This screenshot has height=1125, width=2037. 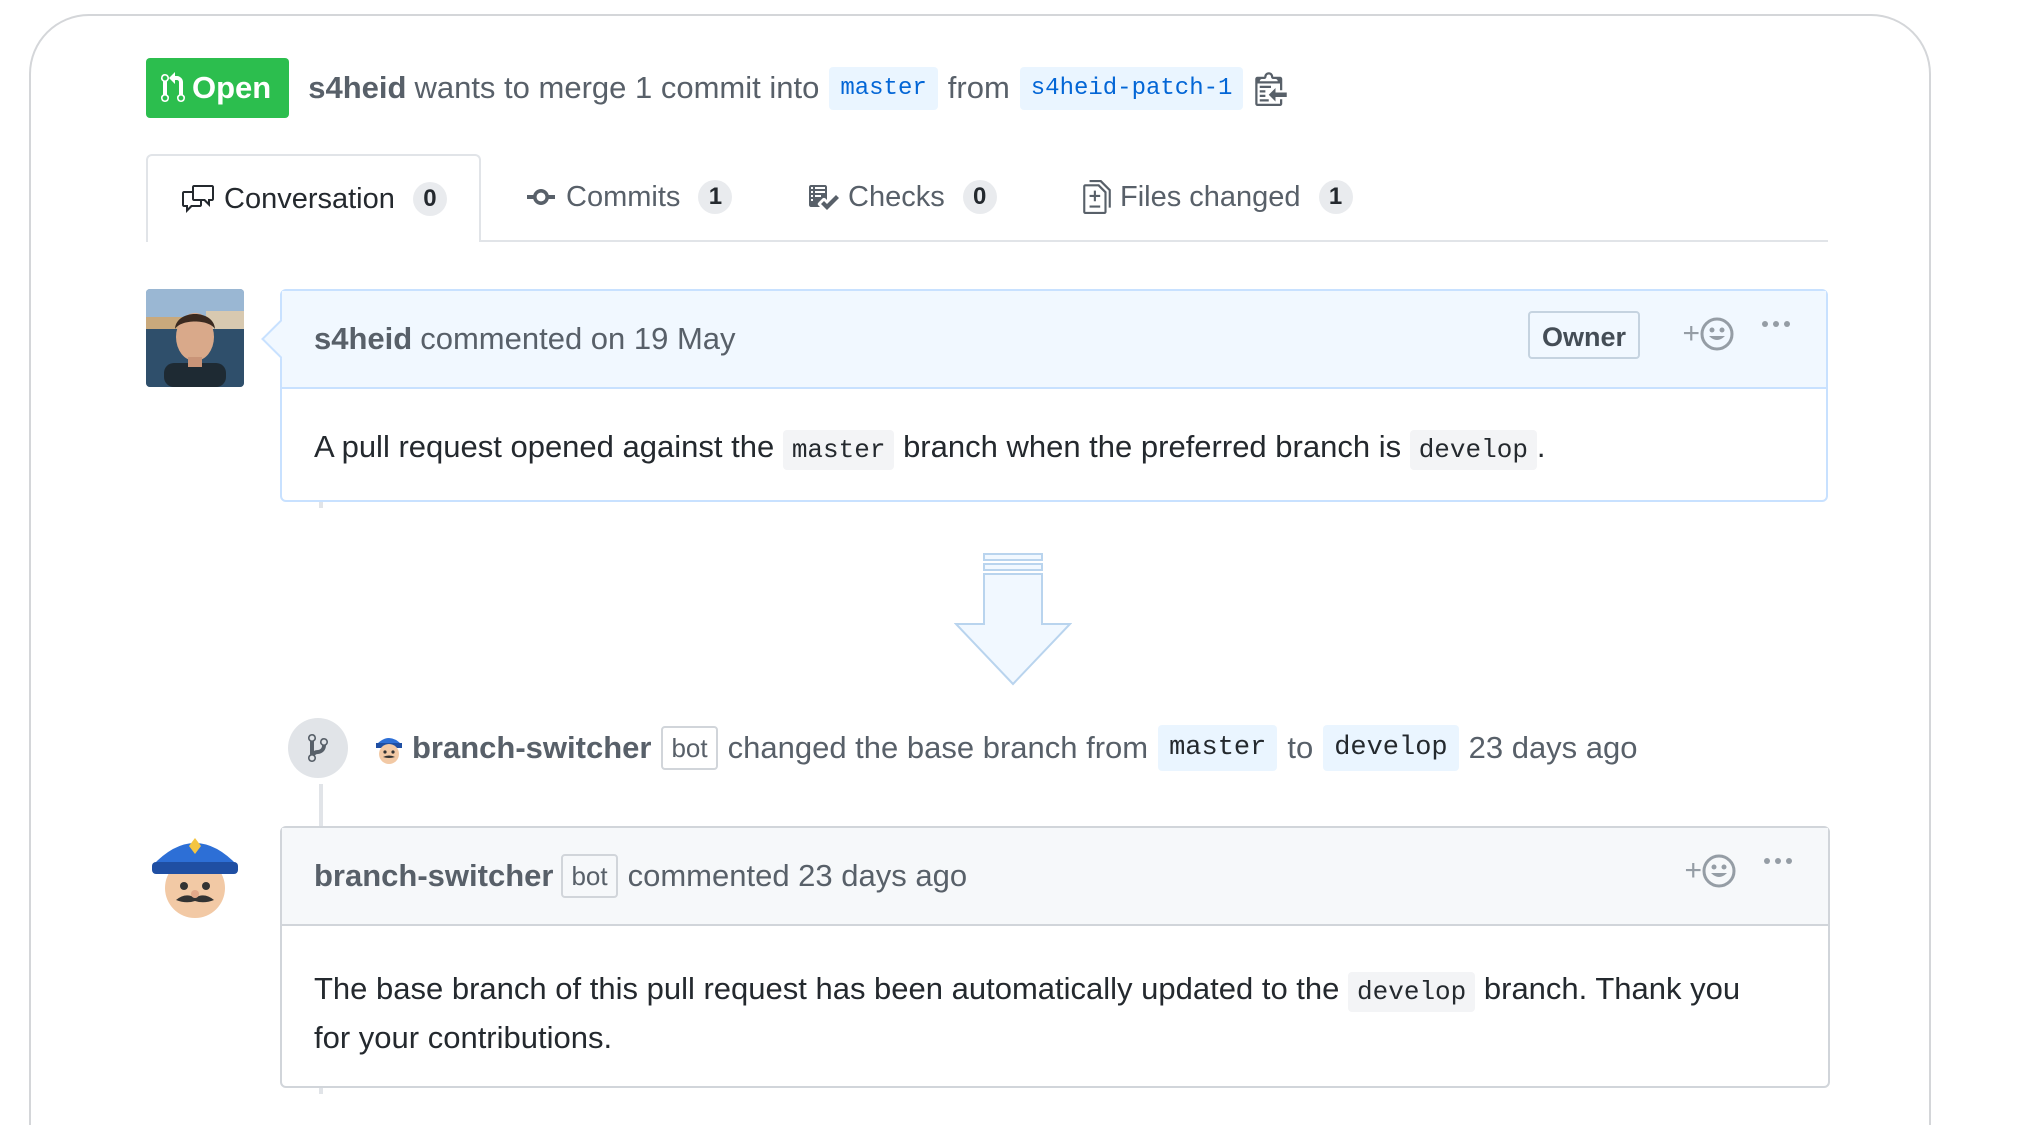 I want to click on comment-author: s4heid, so click(x=363, y=339).